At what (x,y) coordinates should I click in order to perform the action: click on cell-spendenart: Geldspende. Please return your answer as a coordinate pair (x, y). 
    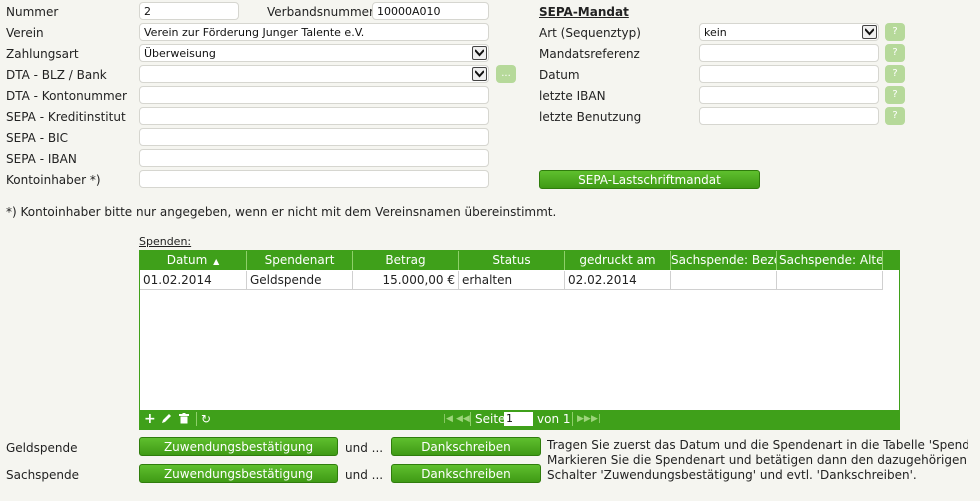
    Looking at the image, I should click on (300, 280).